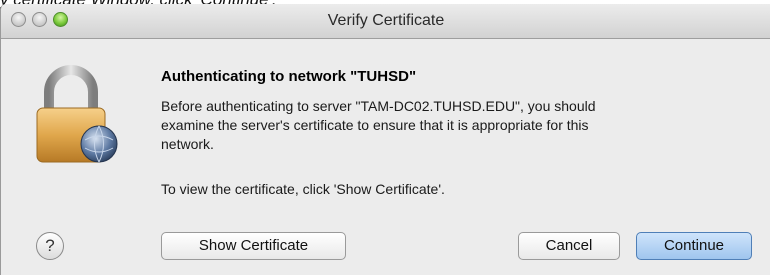 Image resolution: width=770 pixels, height=275 pixels. Describe the element at coordinates (694, 246) in the screenshot. I see `continue-button: Continue` at that location.